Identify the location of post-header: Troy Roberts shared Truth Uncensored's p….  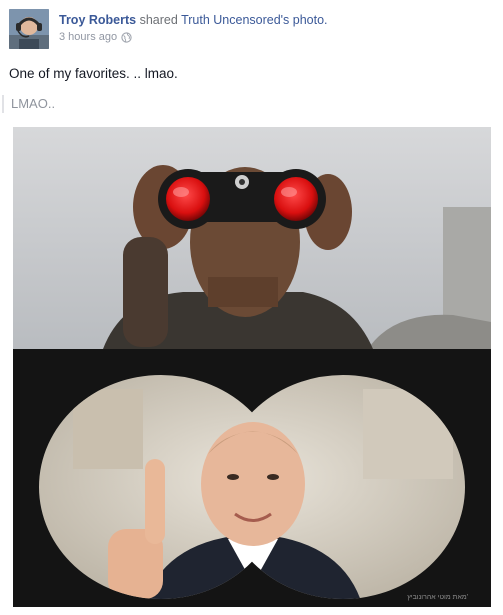
(249, 30).